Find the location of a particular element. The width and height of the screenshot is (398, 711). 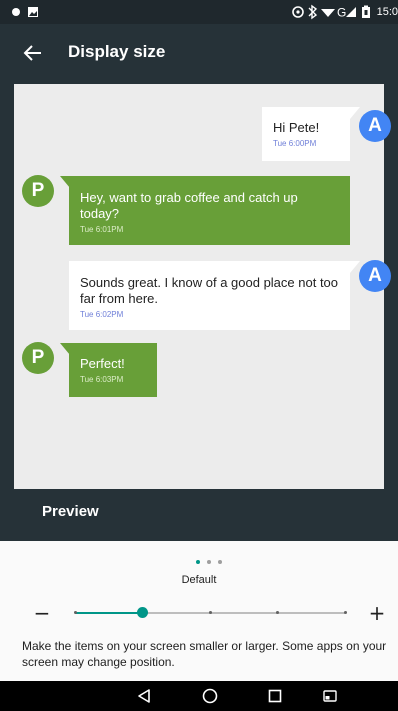

arrow-left-icon is located at coordinates (33, 53).